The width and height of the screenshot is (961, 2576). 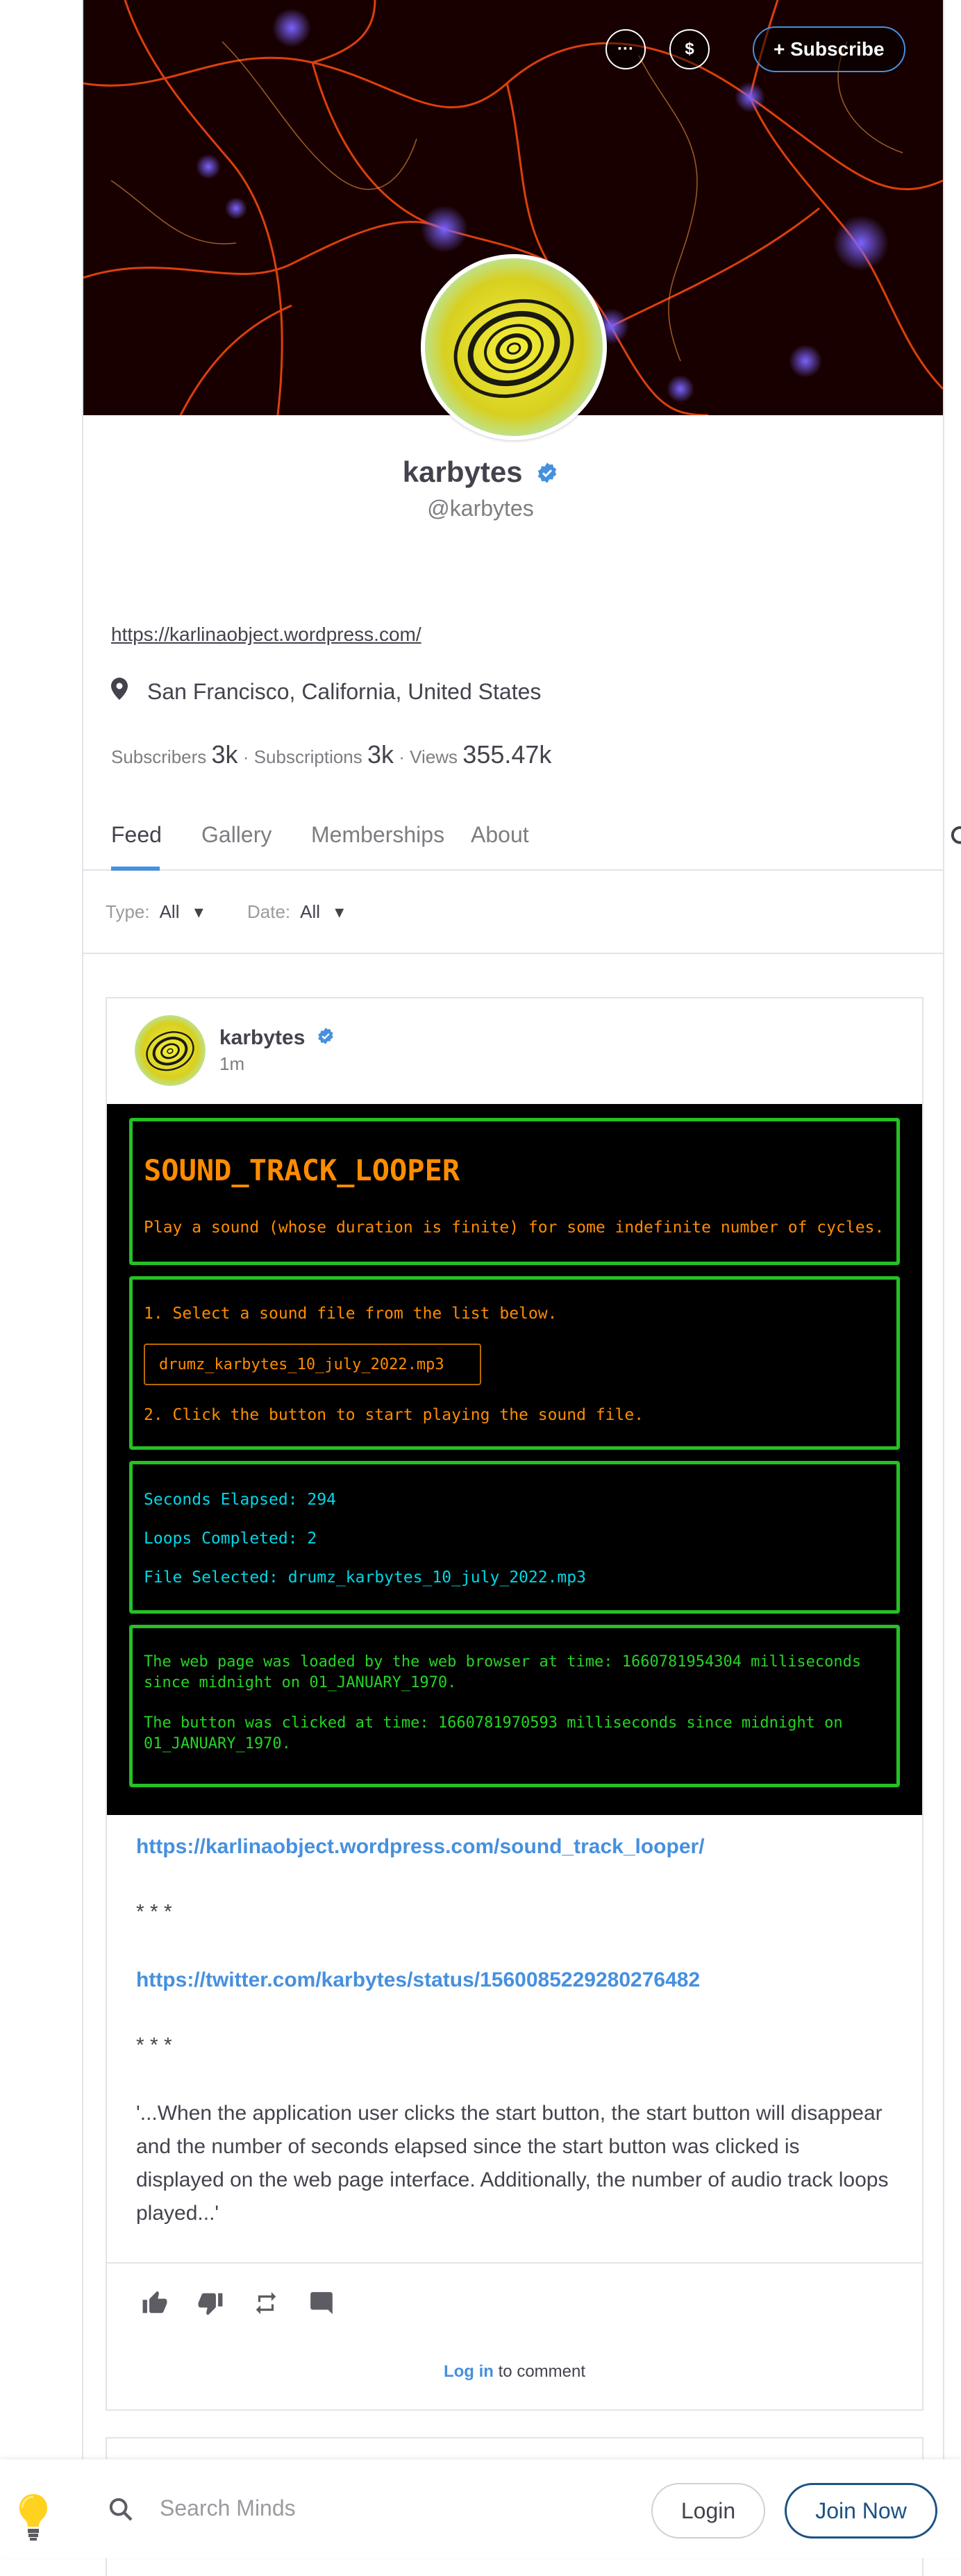 I want to click on tip-button: $, so click(x=689, y=49).